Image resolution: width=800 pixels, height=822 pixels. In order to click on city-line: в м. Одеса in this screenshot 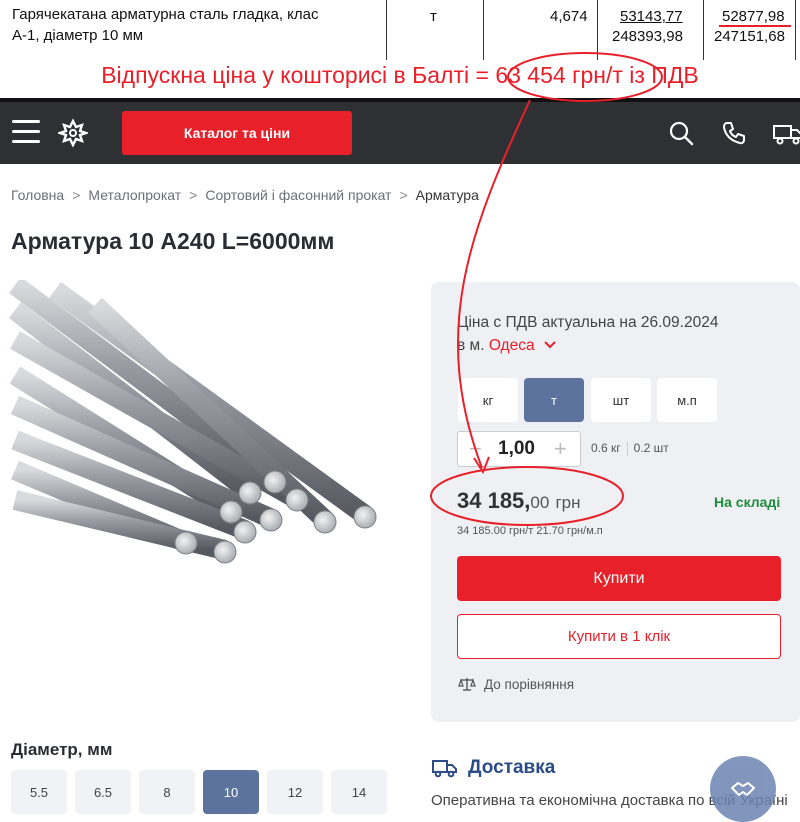, I will do `click(587, 345)`.